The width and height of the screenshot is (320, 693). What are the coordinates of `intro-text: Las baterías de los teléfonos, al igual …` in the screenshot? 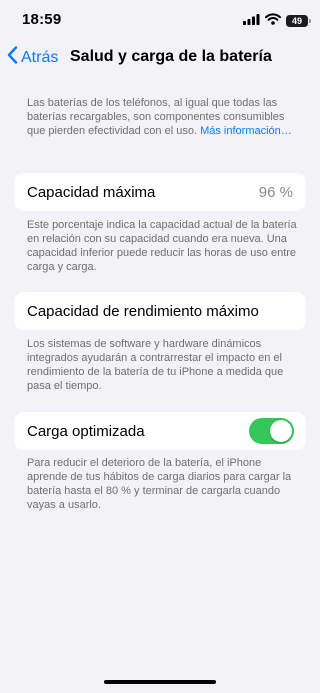 It's located at (163, 117).